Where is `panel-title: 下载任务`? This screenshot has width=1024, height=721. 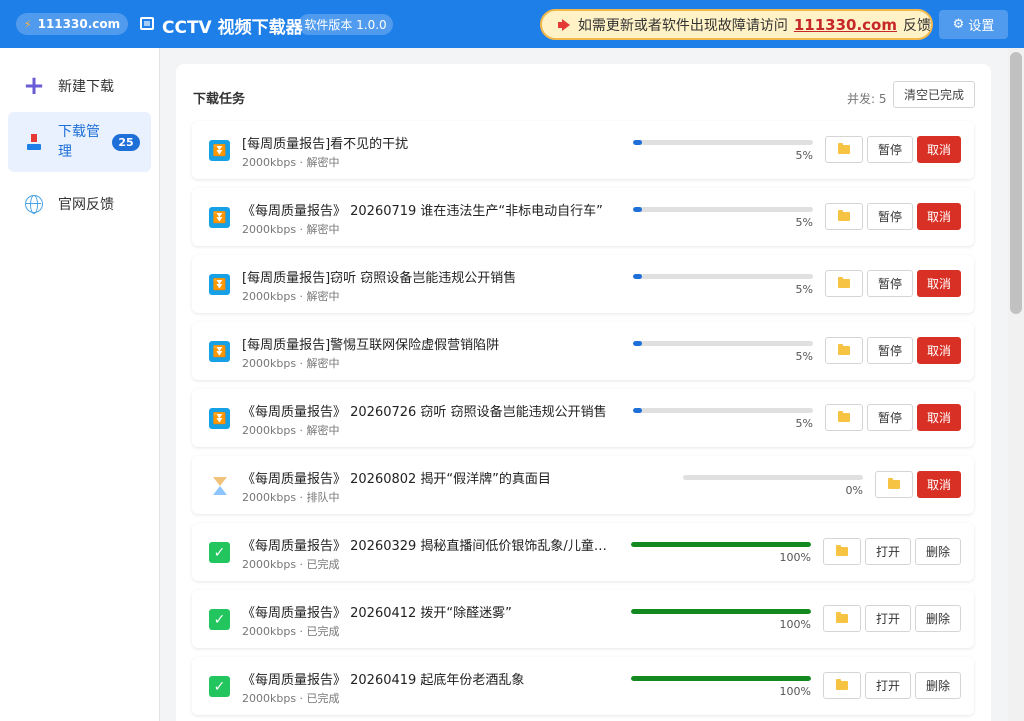
panel-title: 下载任务 is located at coordinates (219, 99).